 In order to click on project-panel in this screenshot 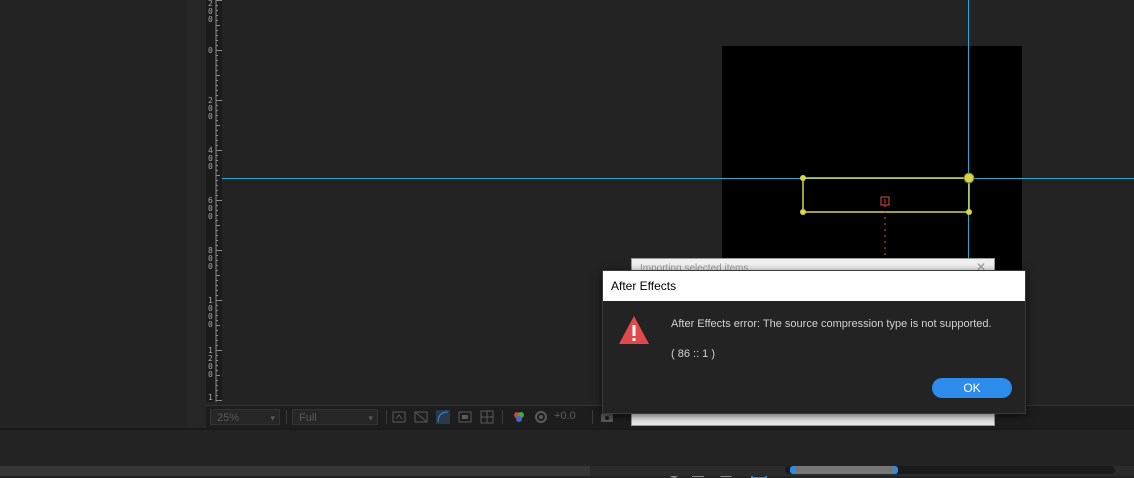, I will do `click(93, 214)`.